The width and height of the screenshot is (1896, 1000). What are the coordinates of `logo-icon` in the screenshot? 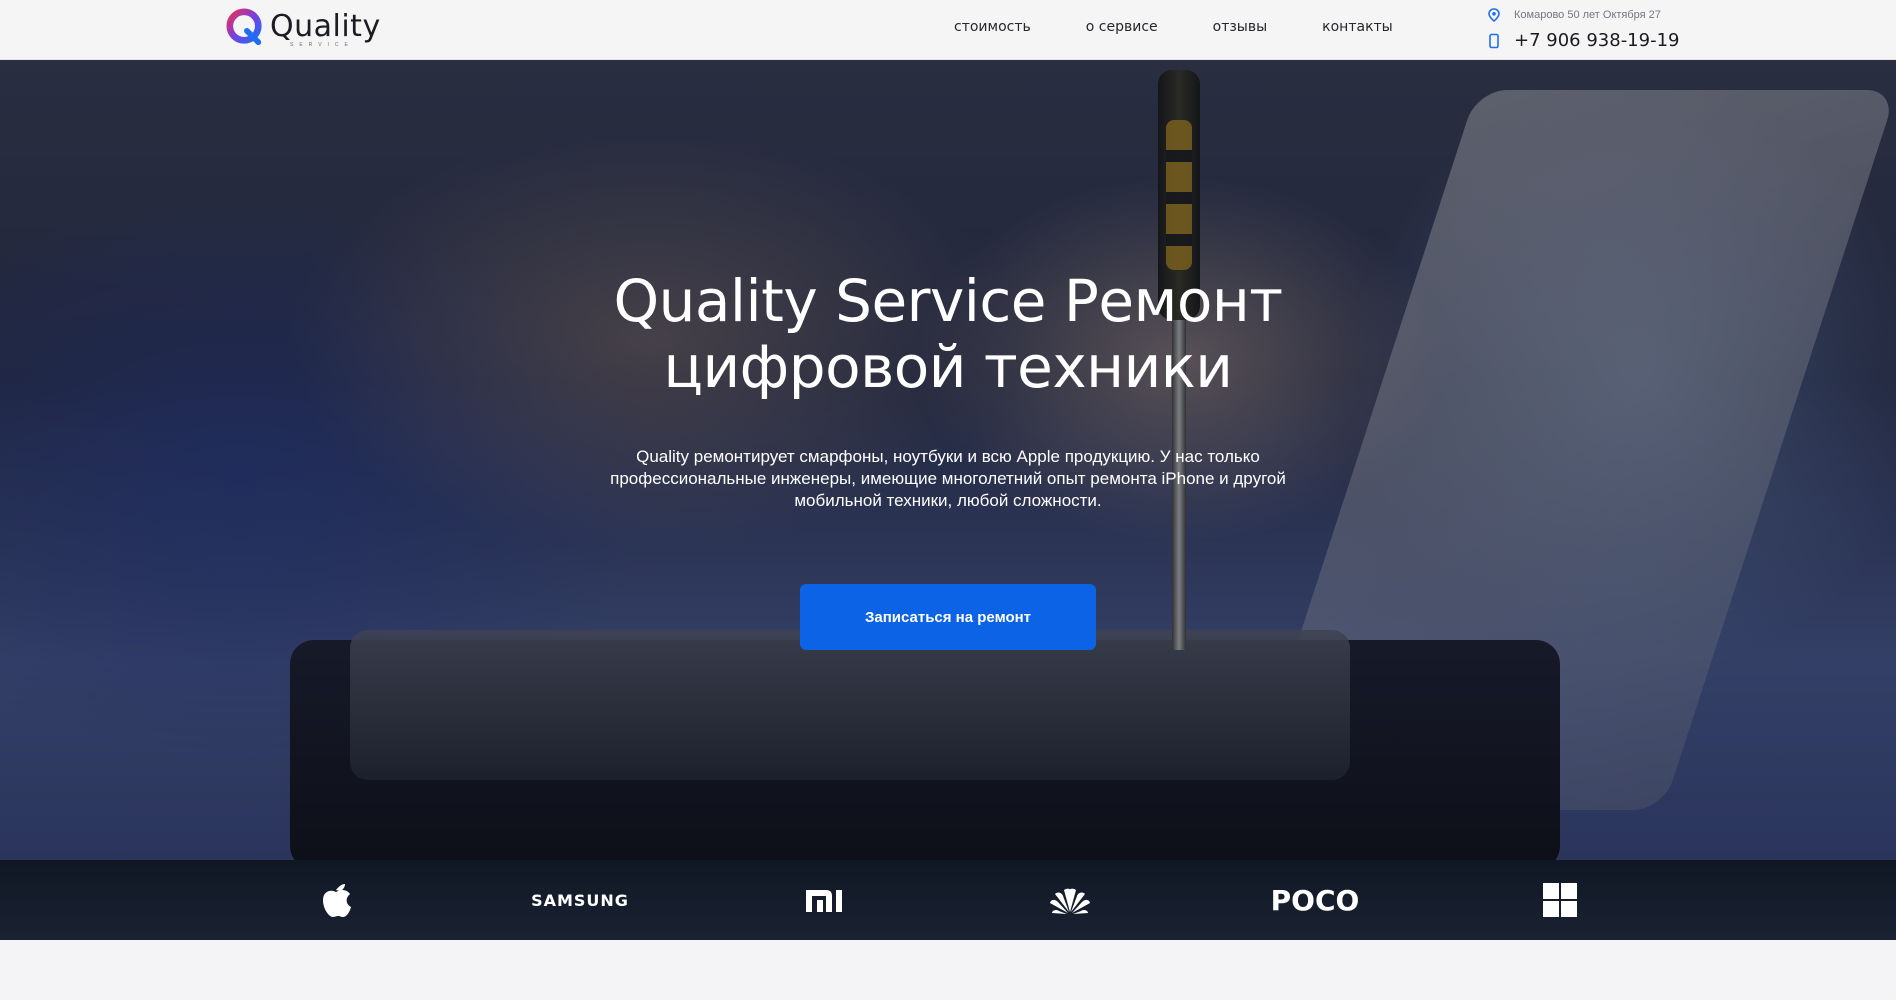 It's located at (244, 27).